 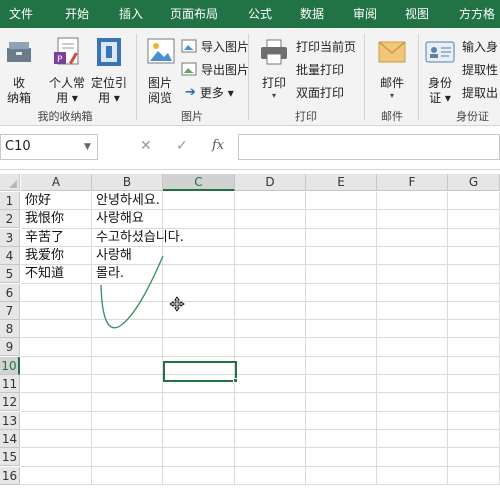 I want to click on tab-formulas: 公式, so click(x=260, y=14).